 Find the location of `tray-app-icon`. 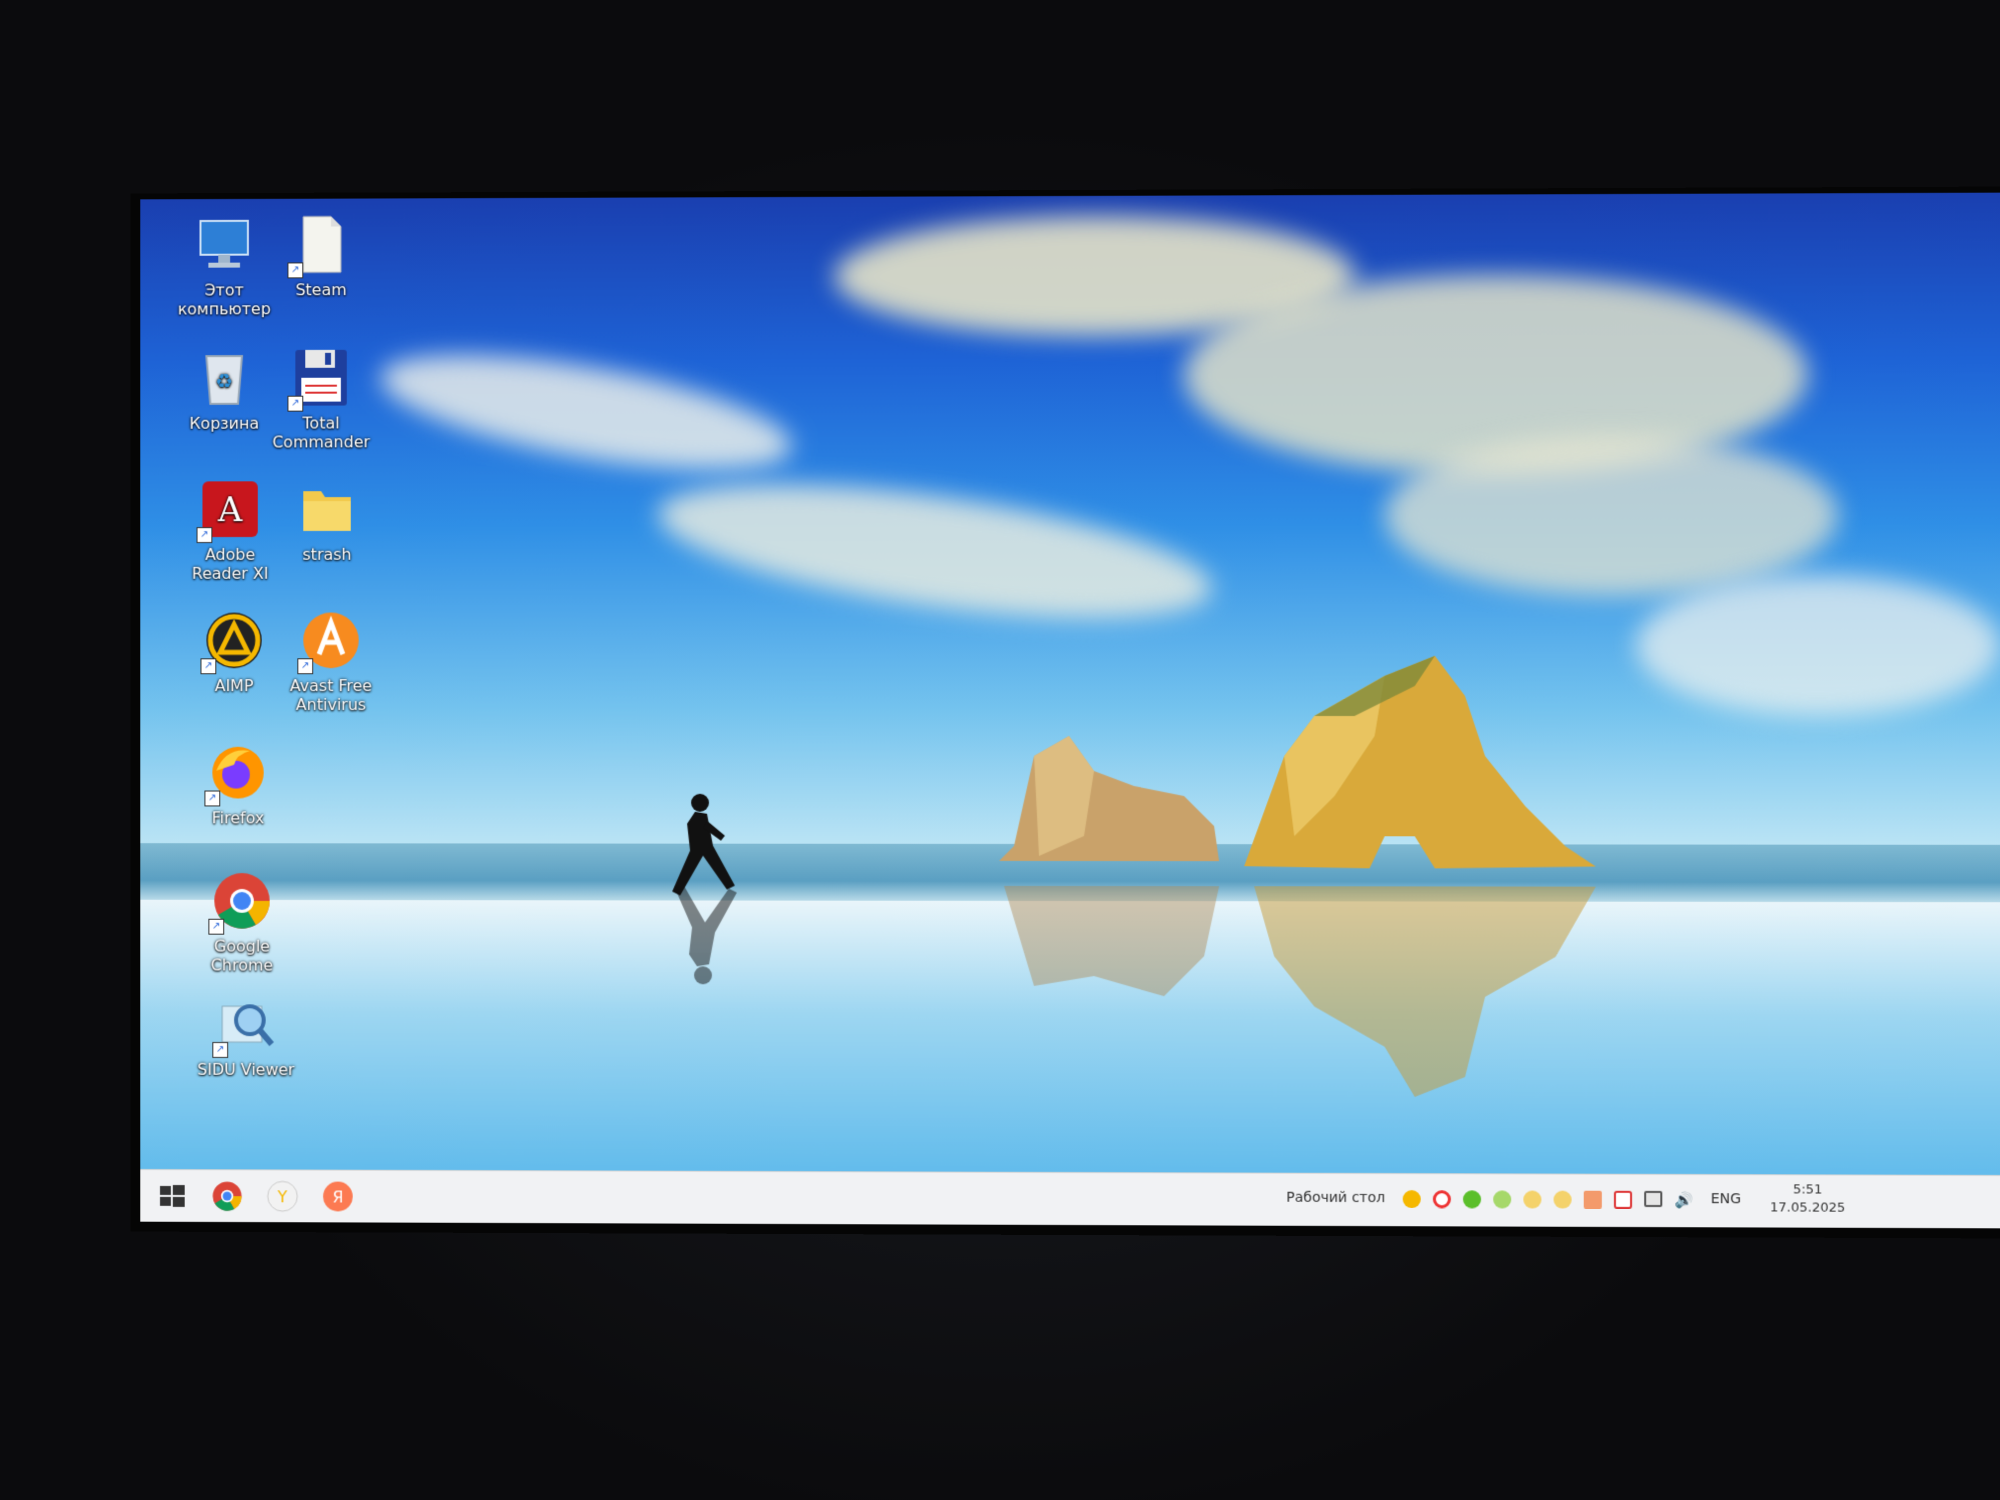

tray-app-icon is located at coordinates (1502, 1199).